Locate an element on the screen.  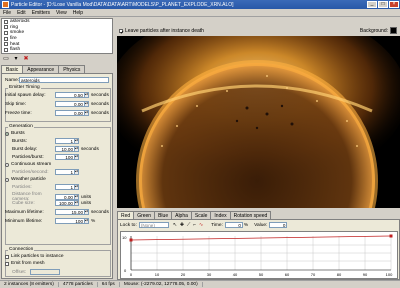
background-label: Background: is located at coordinates (373, 30).